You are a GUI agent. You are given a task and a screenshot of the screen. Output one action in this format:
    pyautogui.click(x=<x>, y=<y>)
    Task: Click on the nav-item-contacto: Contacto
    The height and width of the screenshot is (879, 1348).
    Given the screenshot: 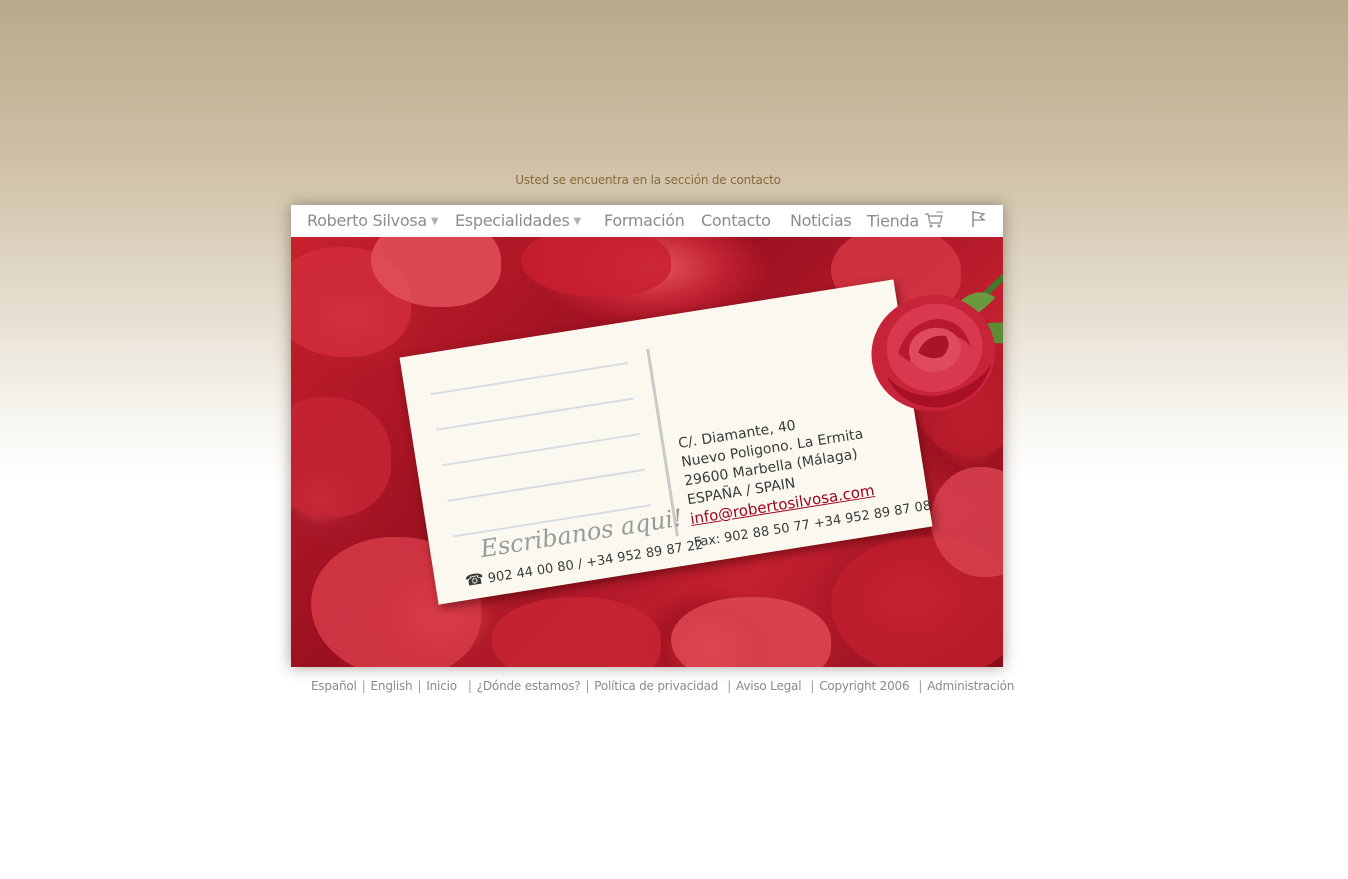 What is the action you would take?
    pyautogui.click(x=736, y=220)
    